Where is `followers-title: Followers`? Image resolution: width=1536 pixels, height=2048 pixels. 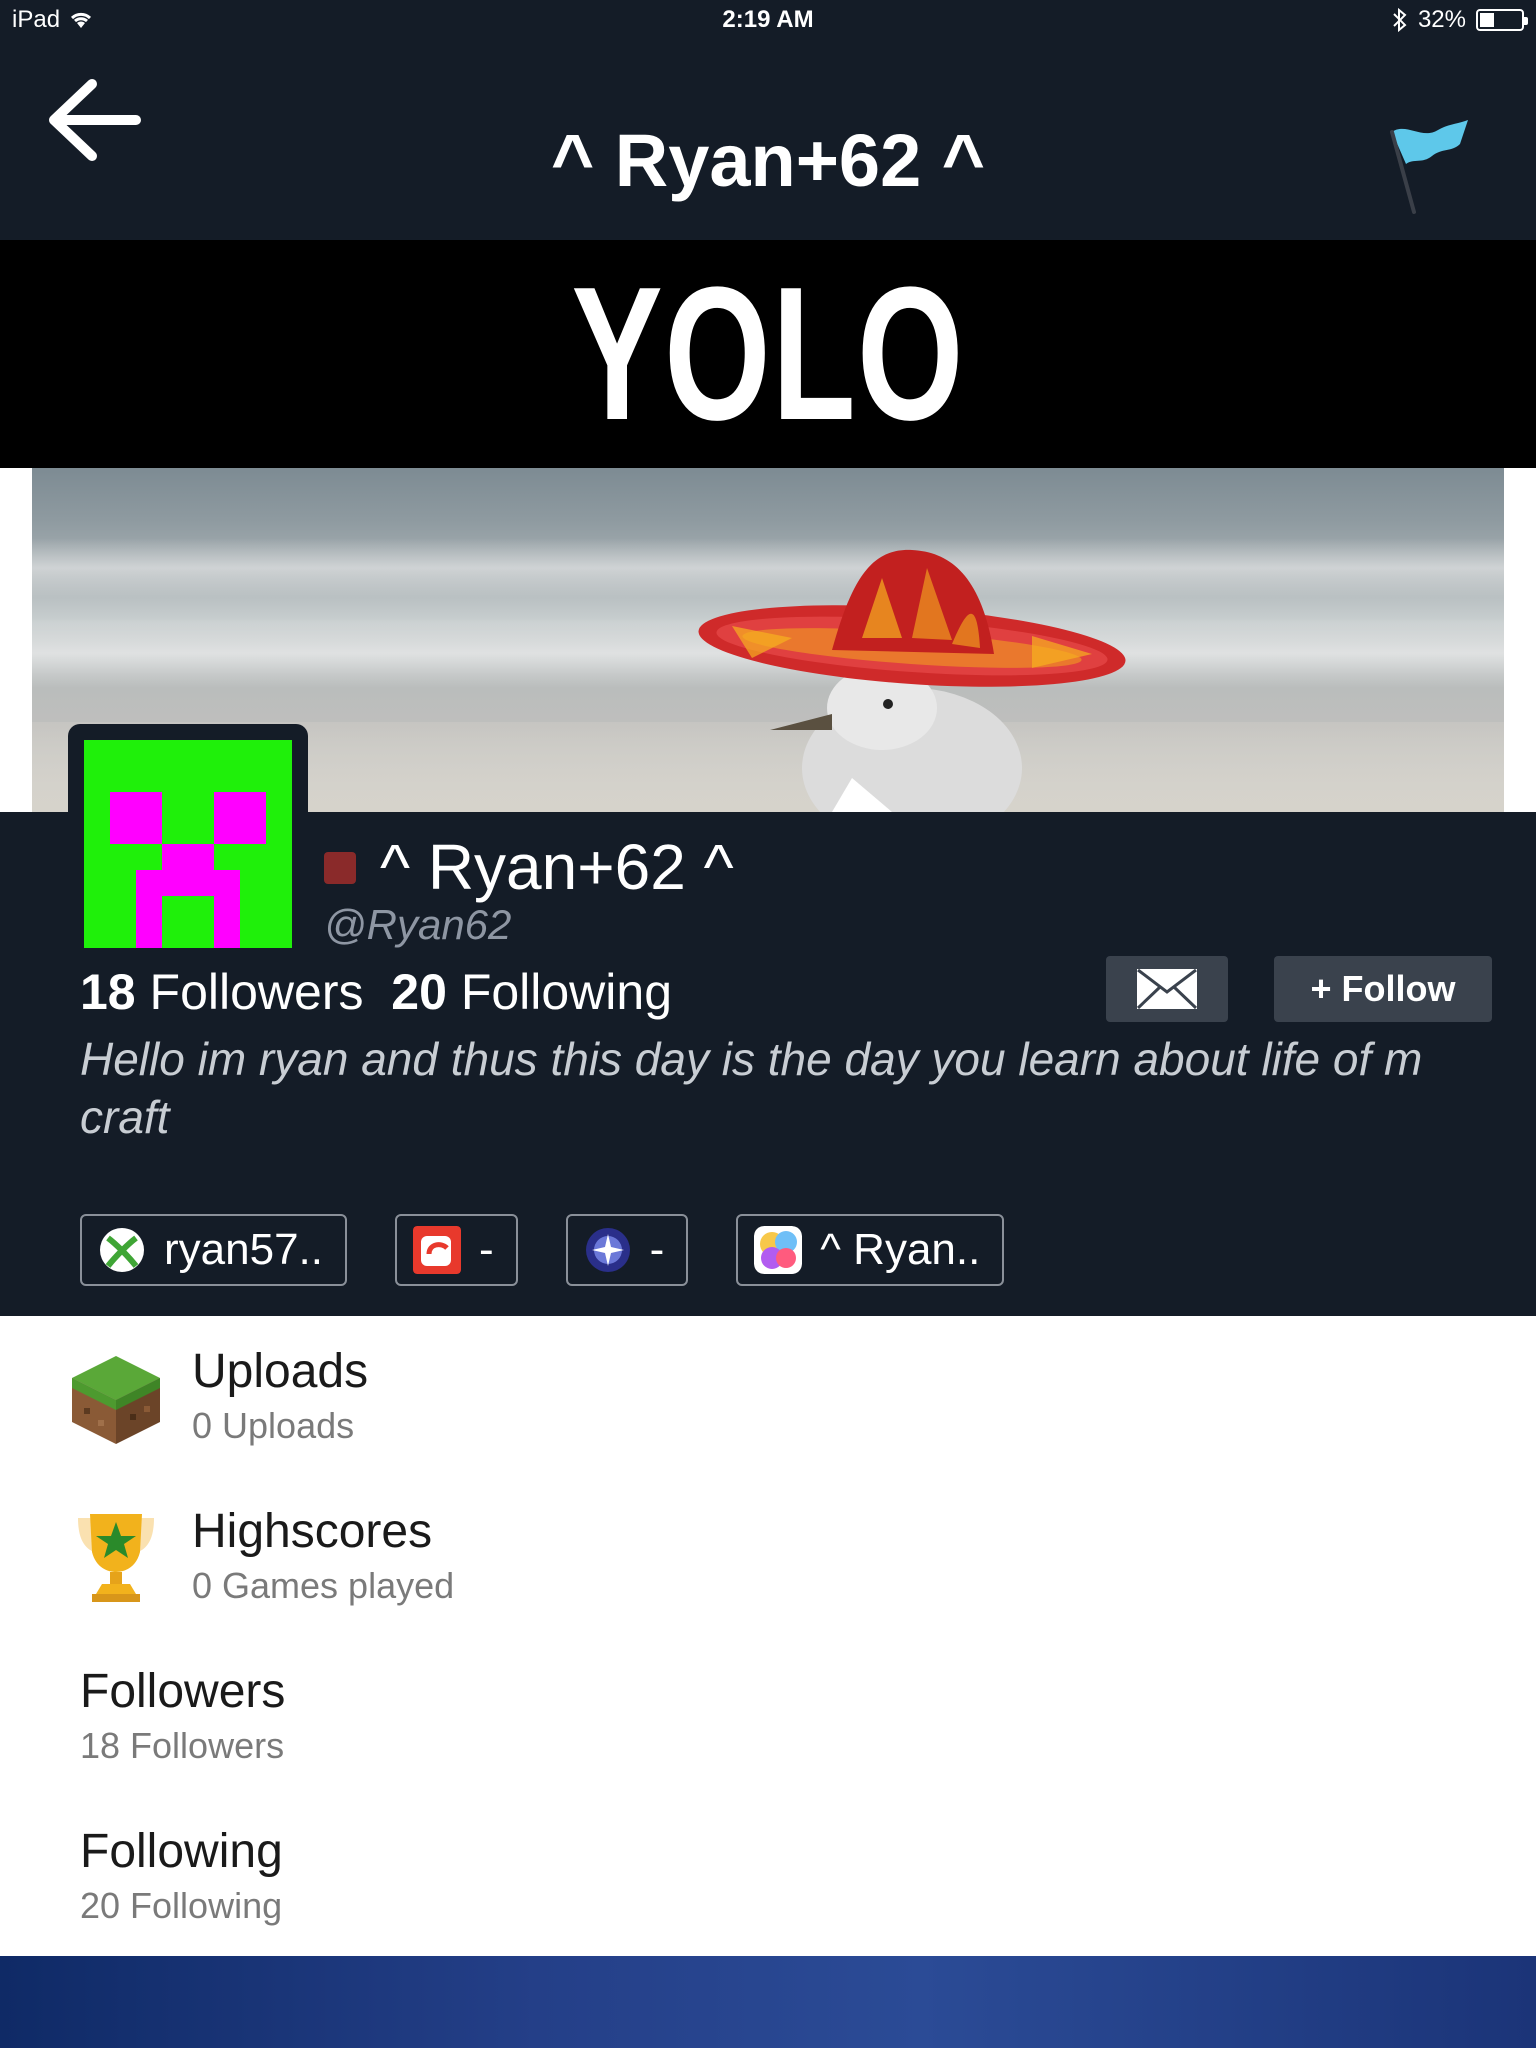
followers-title: Followers is located at coordinates (183, 1691).